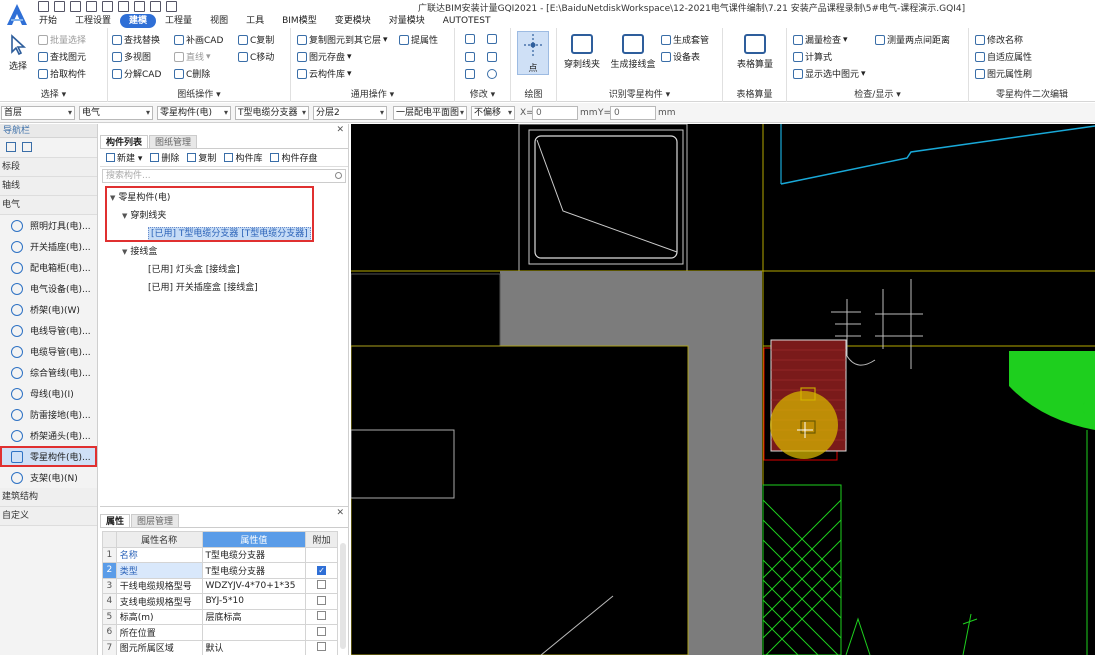 The height and width of the screenshot is (655, 1095). Describe the element at coordinates (138, 21) in the screenshot. I see `tab-modeling: 建模` at that location.